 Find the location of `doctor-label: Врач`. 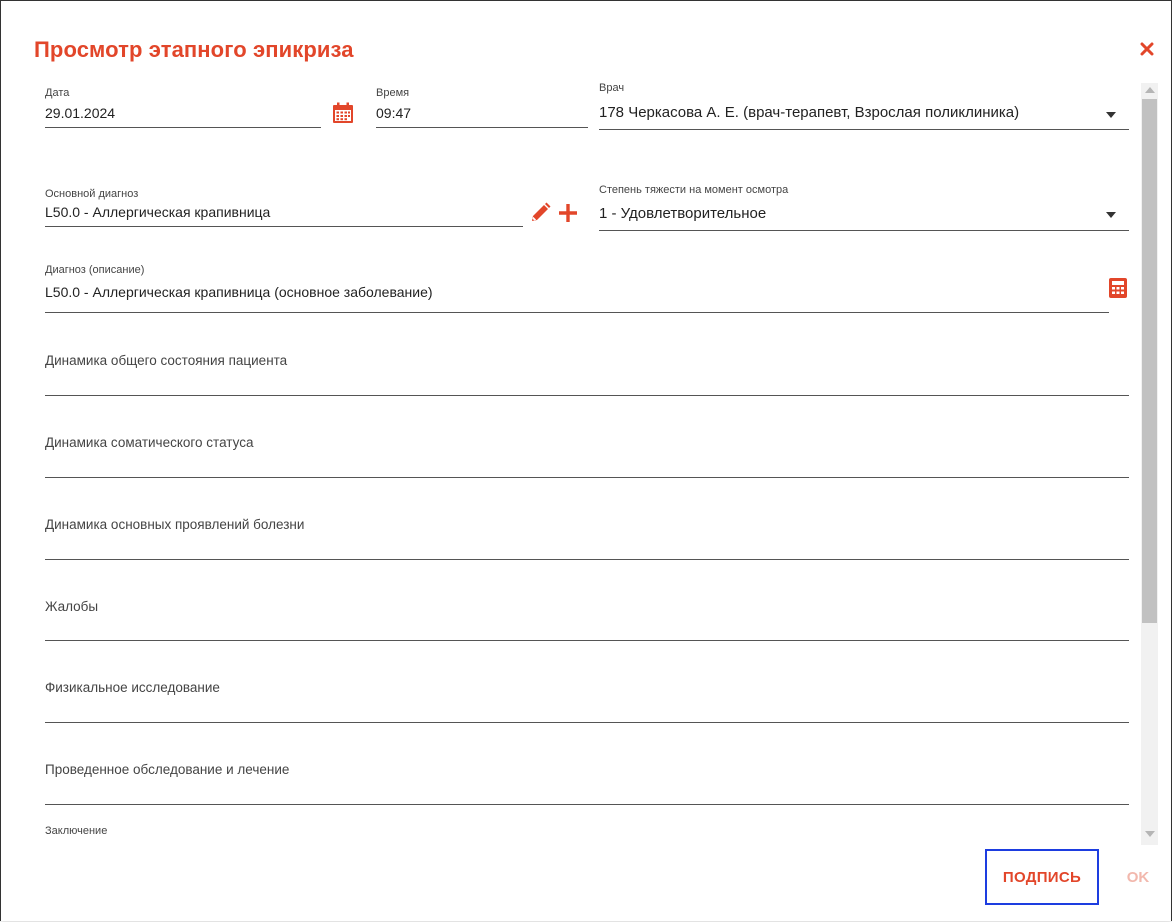

doctor-label: Врач is located at coordinates (612, 88).